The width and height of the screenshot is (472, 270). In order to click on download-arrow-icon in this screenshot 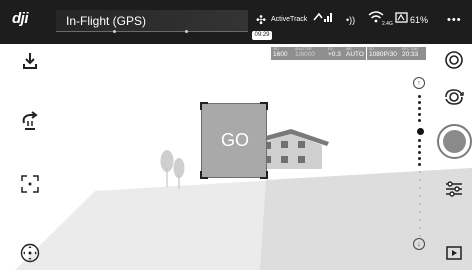, I will do `click(30, 61)`.